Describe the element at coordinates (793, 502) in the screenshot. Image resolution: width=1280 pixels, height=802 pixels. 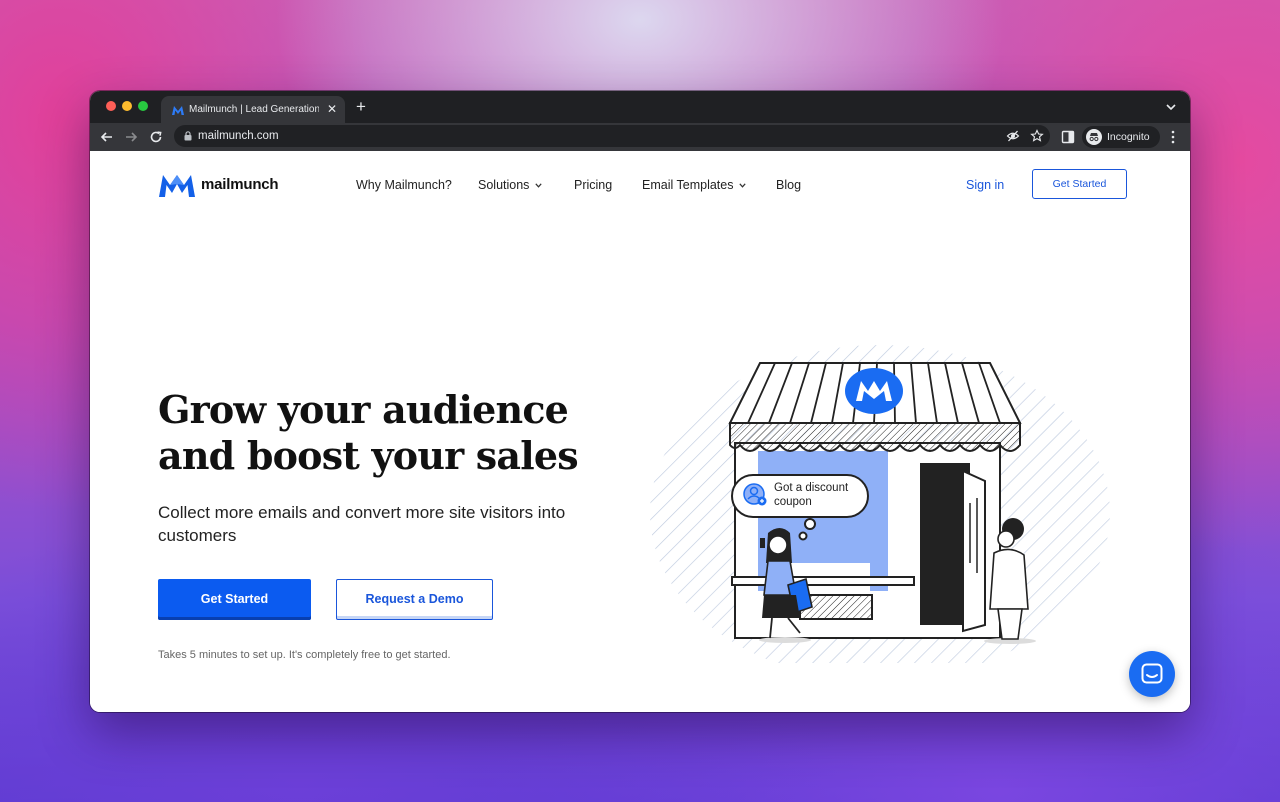
I see `bubble-text-line2: coupon` at that location.